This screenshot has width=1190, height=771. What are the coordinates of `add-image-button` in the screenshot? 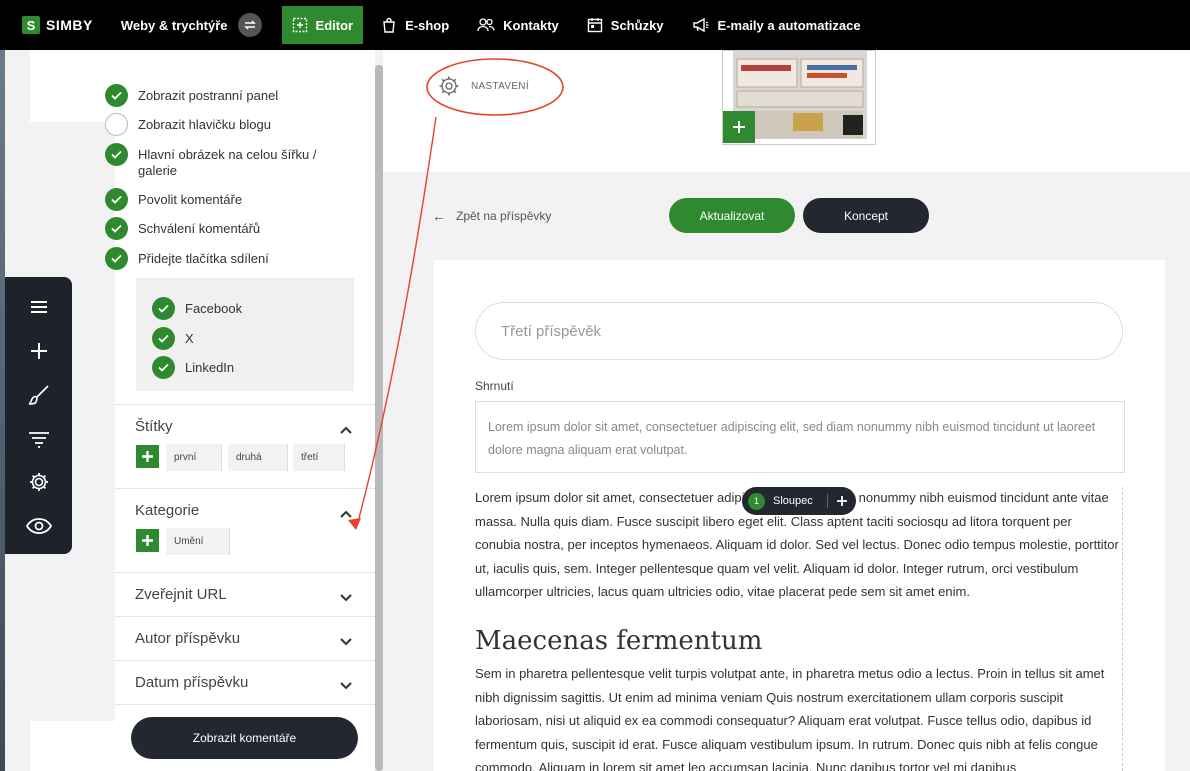 It's located at (739, 127).